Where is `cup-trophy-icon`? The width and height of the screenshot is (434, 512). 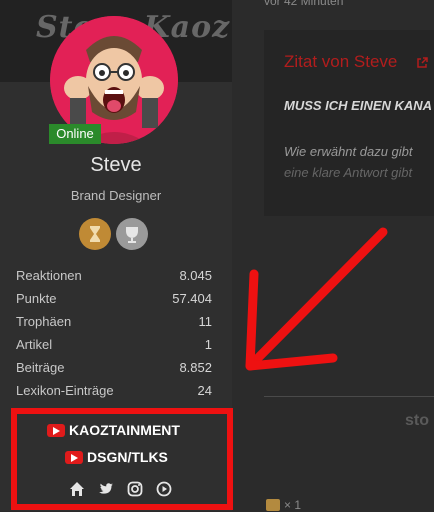 cup-trophy-icon is located at coordinates (132, 234).